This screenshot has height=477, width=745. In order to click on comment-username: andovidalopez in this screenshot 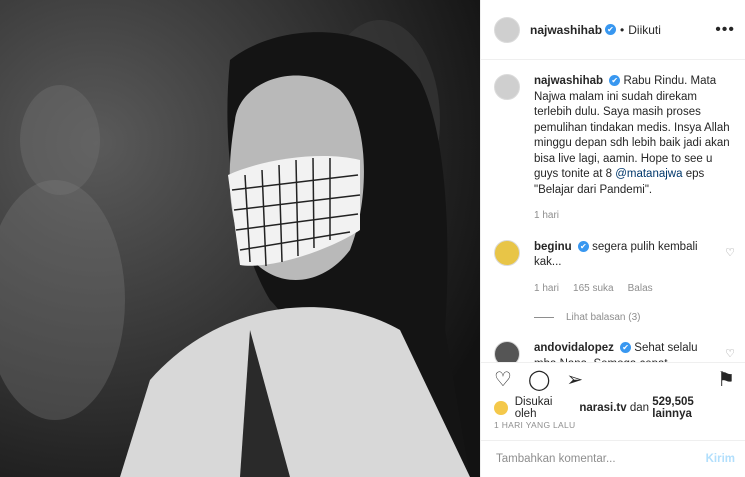, I will do `click(574, 348)`.